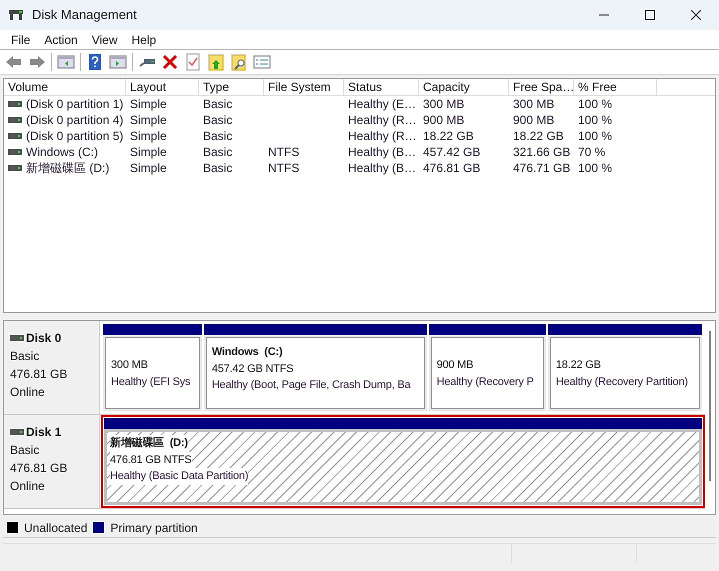 The width and height of the screenshot is (719, 571). What do you see at coordinates (149, 443) in the screenshot?
I see `partition-title: 新增磁碟區 (D:)` at bounding box center [149, 443].